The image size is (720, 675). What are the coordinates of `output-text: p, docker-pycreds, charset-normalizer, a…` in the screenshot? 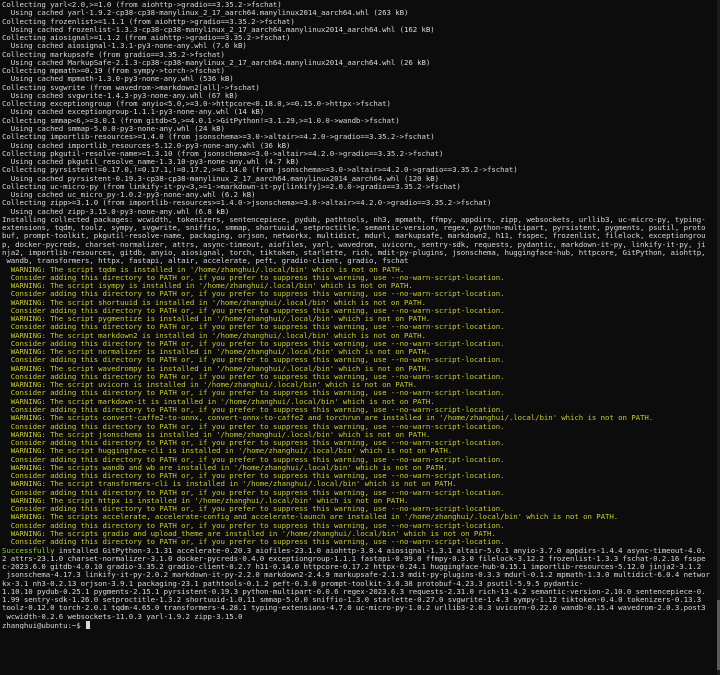 It's located at (354, 244).